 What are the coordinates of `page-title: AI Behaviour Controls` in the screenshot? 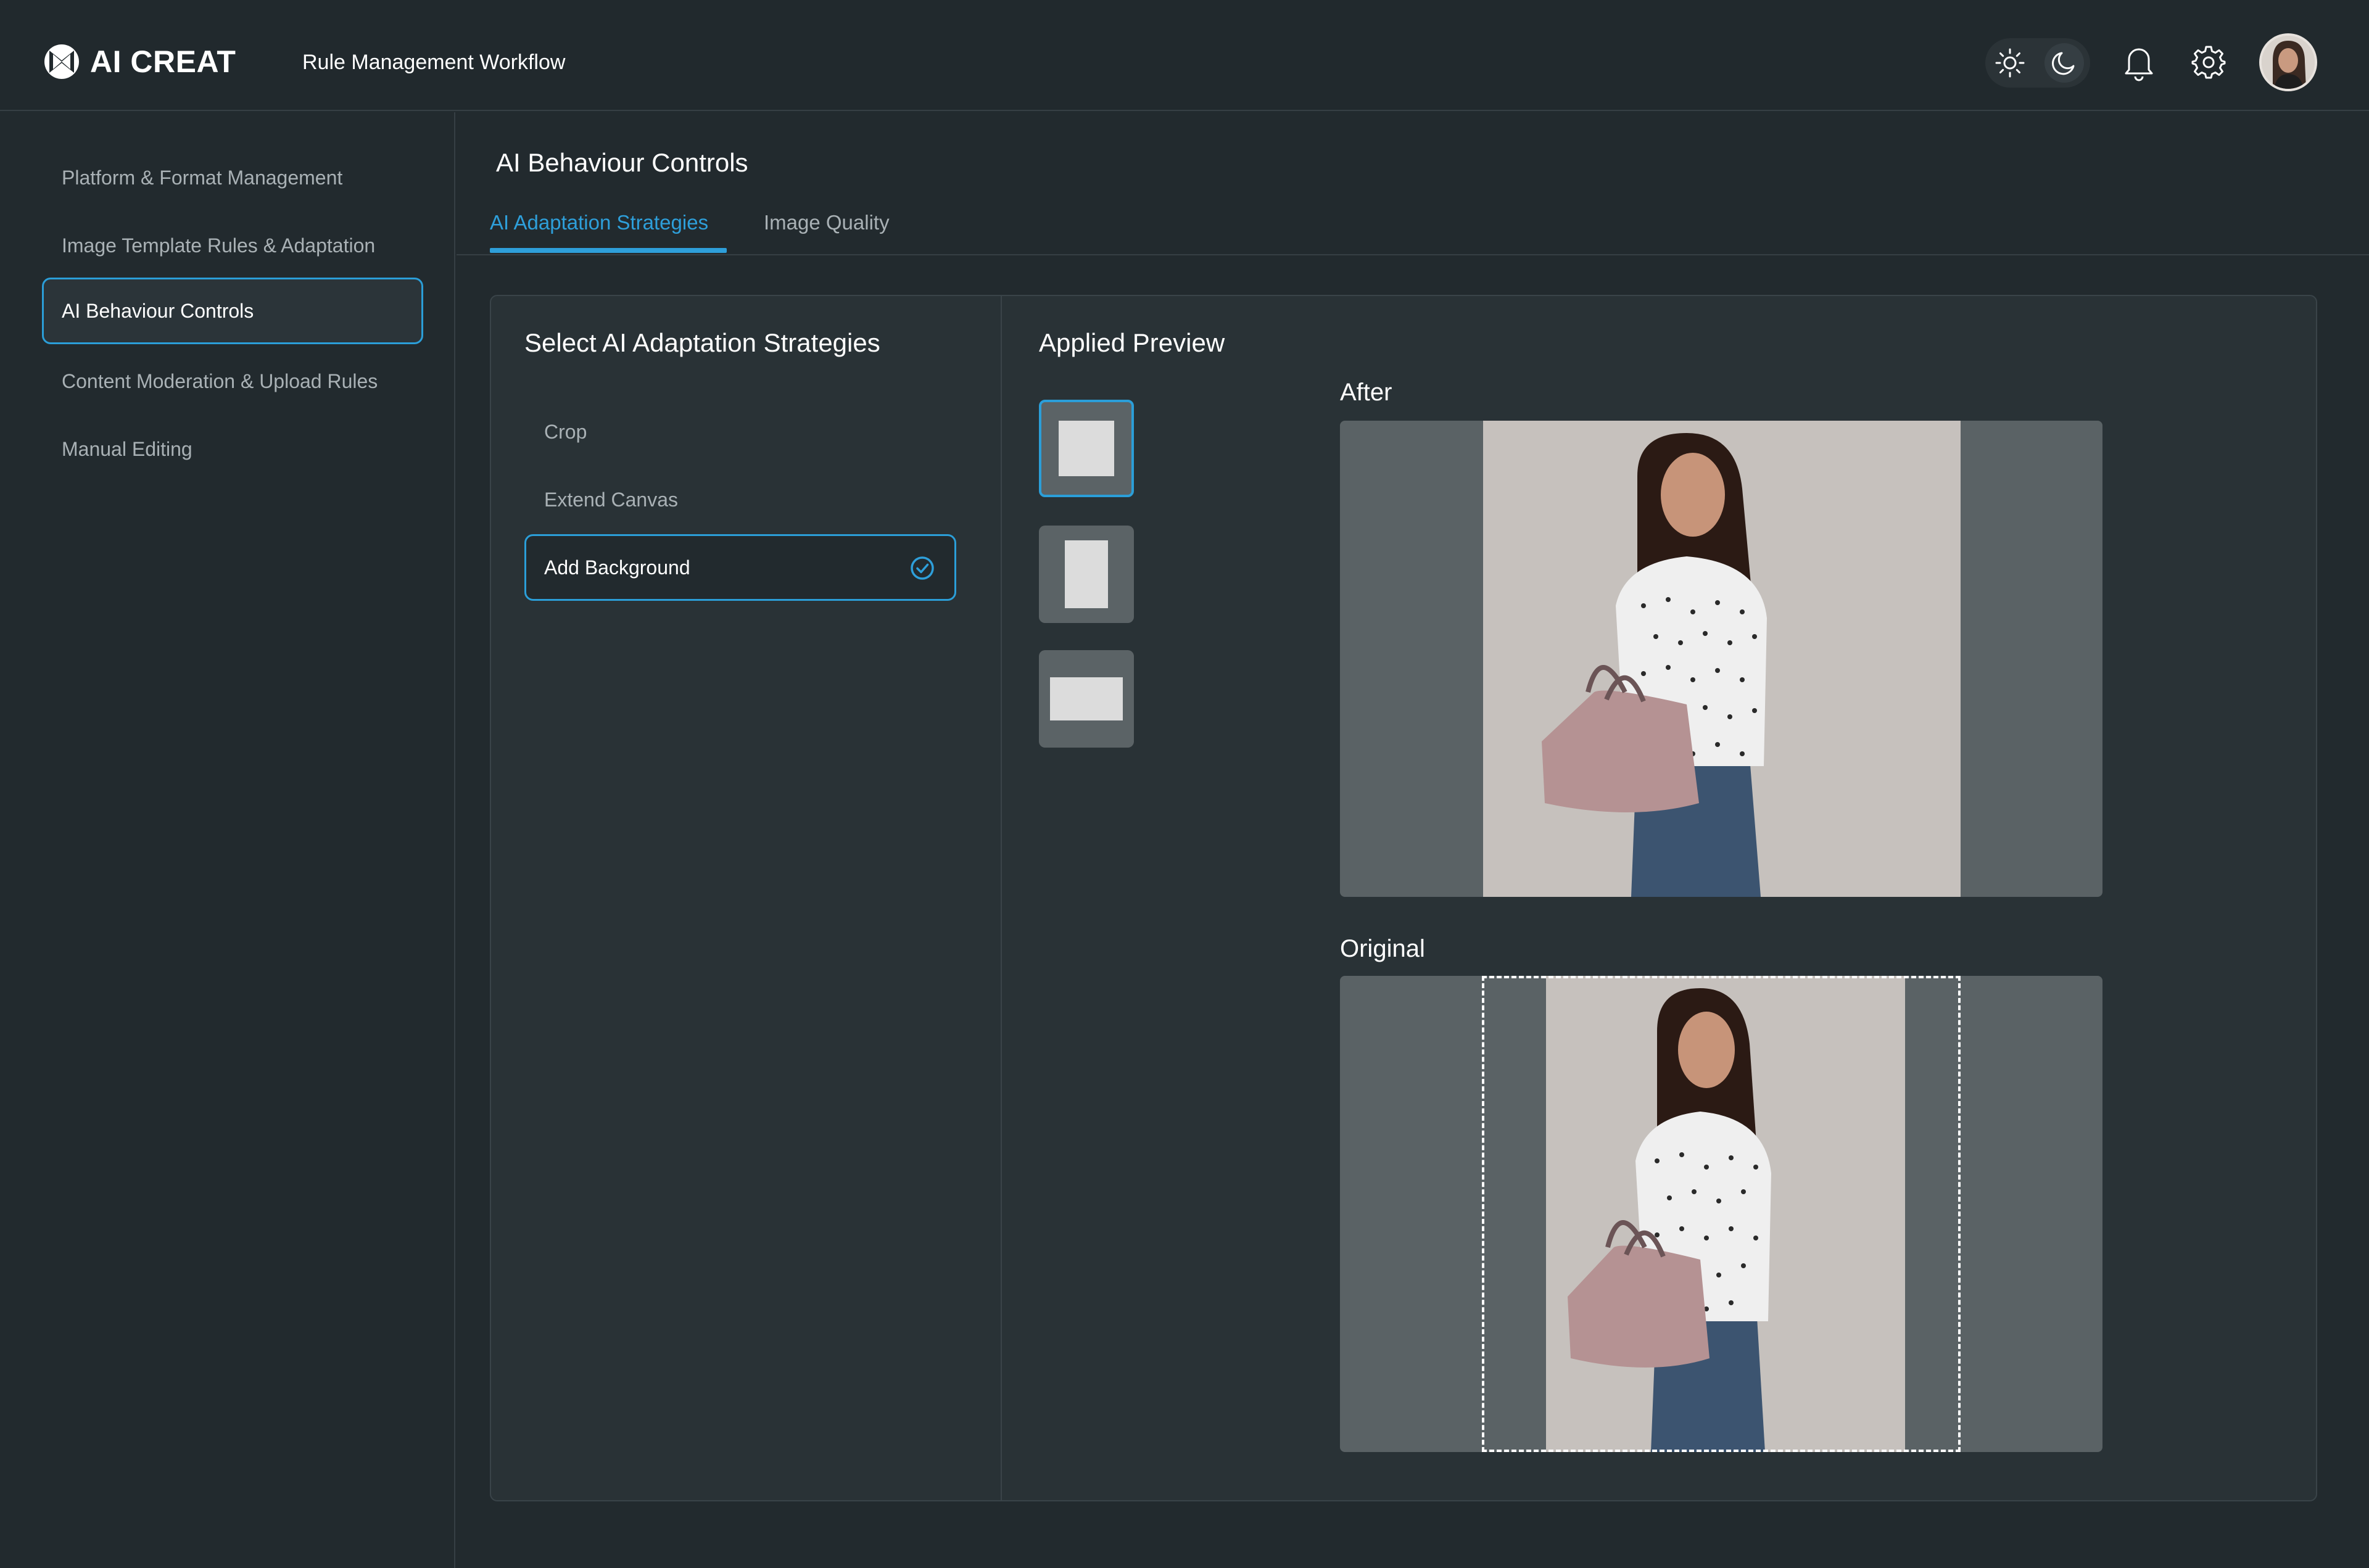 It's located at (622, 162).